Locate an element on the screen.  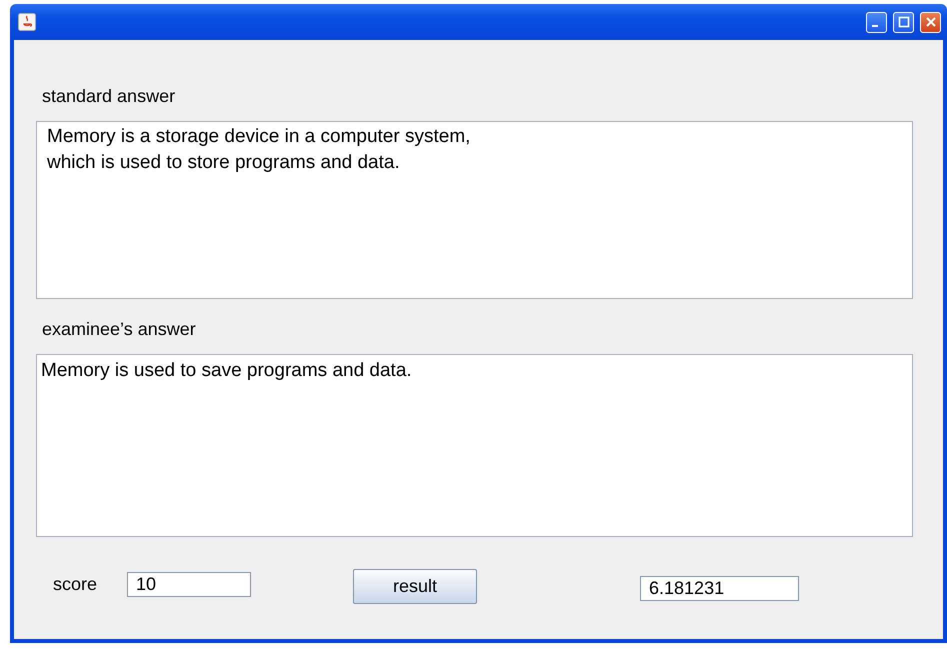
score-field: 10 is located at coordinates (189, 584).